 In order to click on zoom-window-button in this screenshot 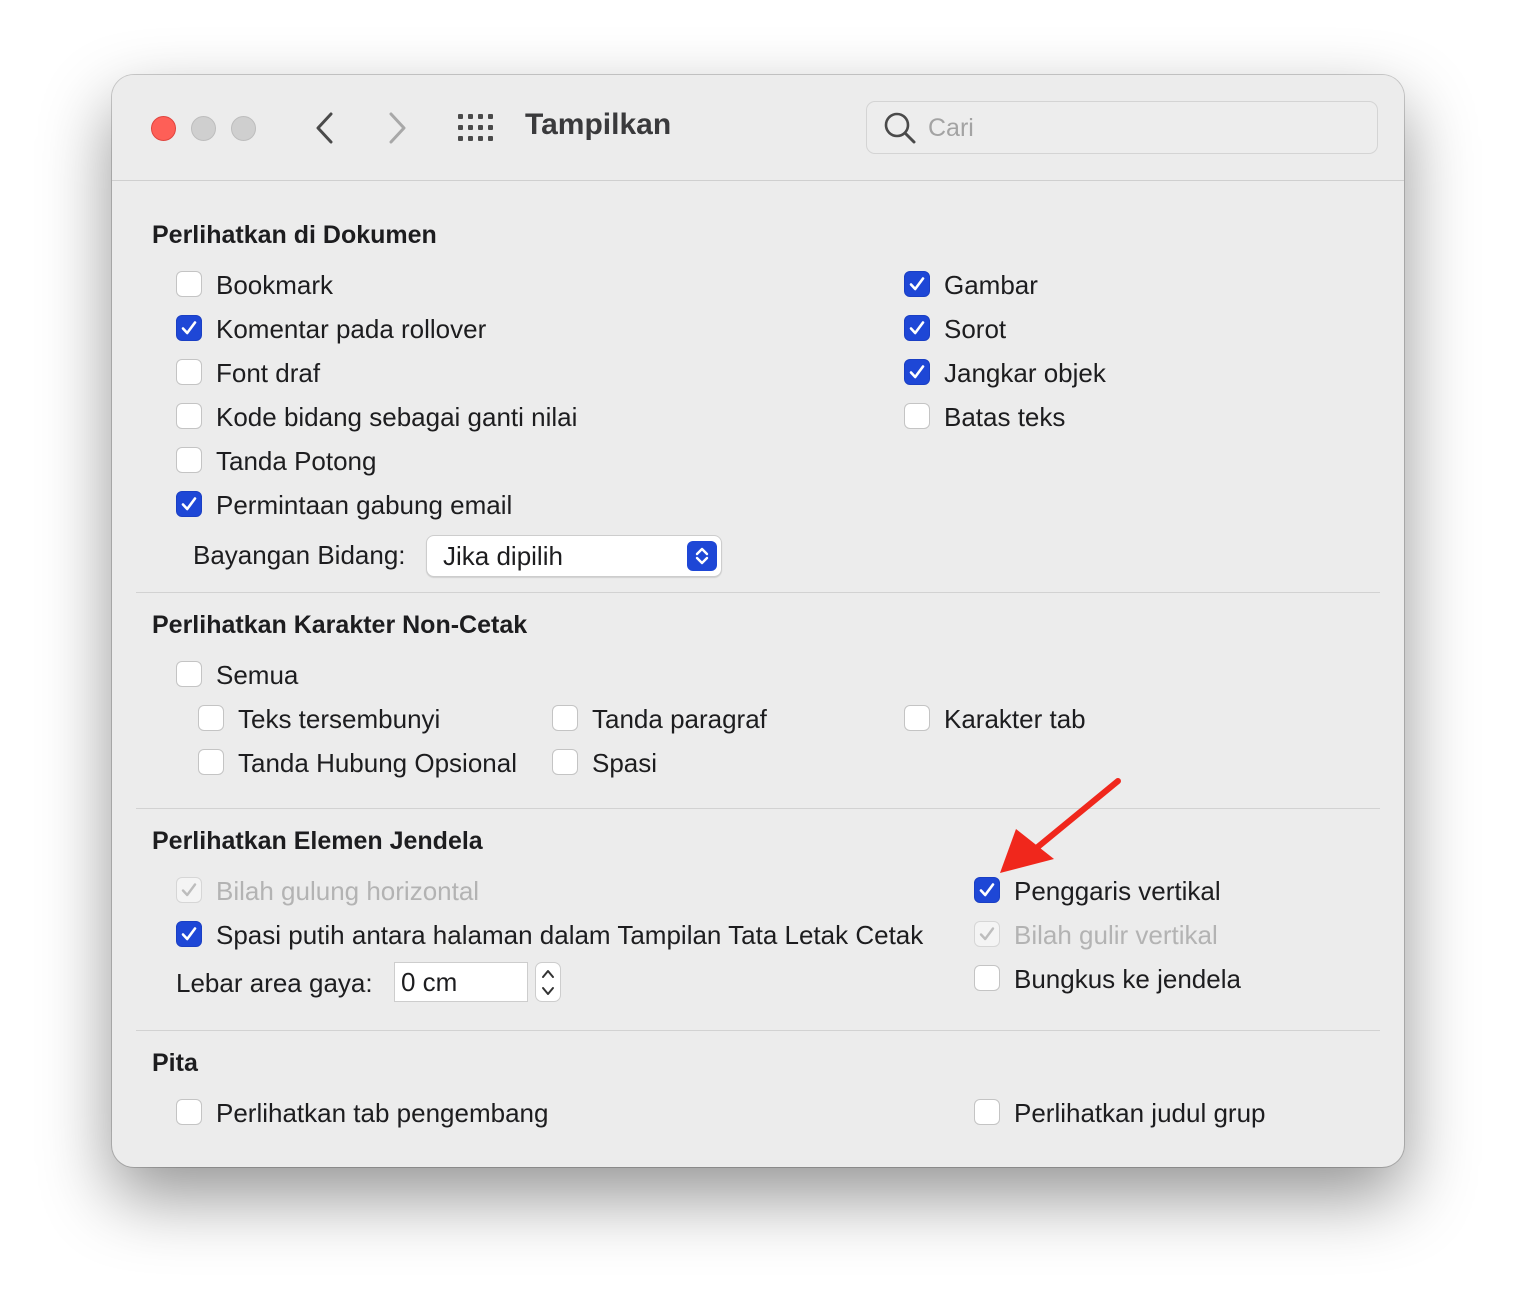, I will do `click(243, 128)`.